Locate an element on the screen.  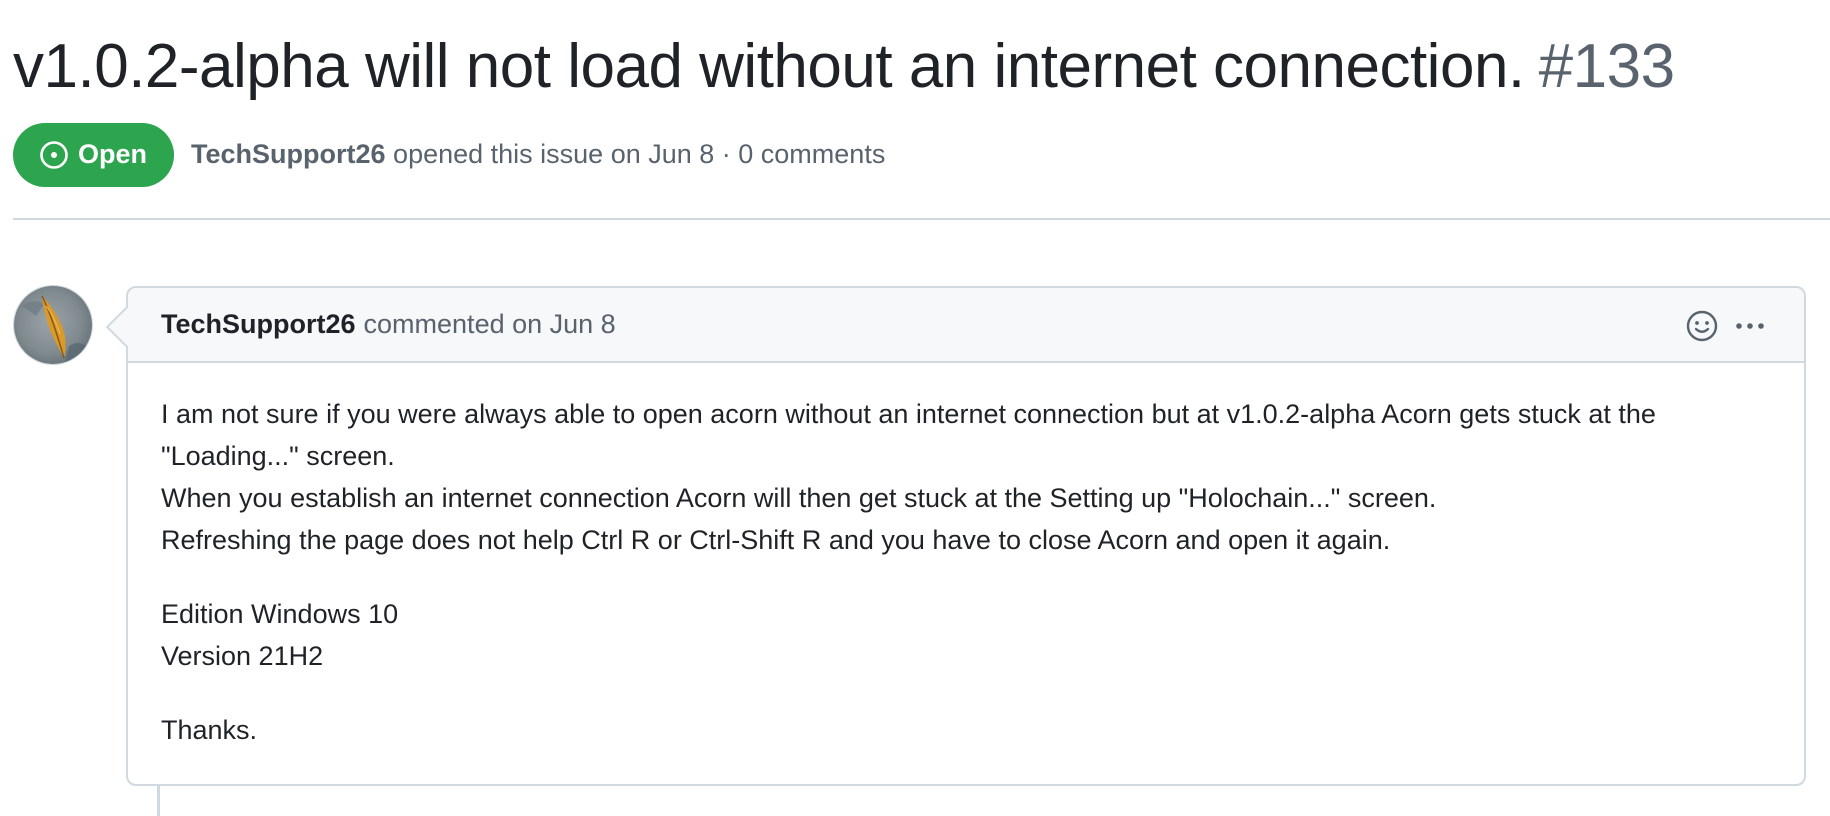
comment-author-link: TechSupport26 is located at coordinates (258, 324).